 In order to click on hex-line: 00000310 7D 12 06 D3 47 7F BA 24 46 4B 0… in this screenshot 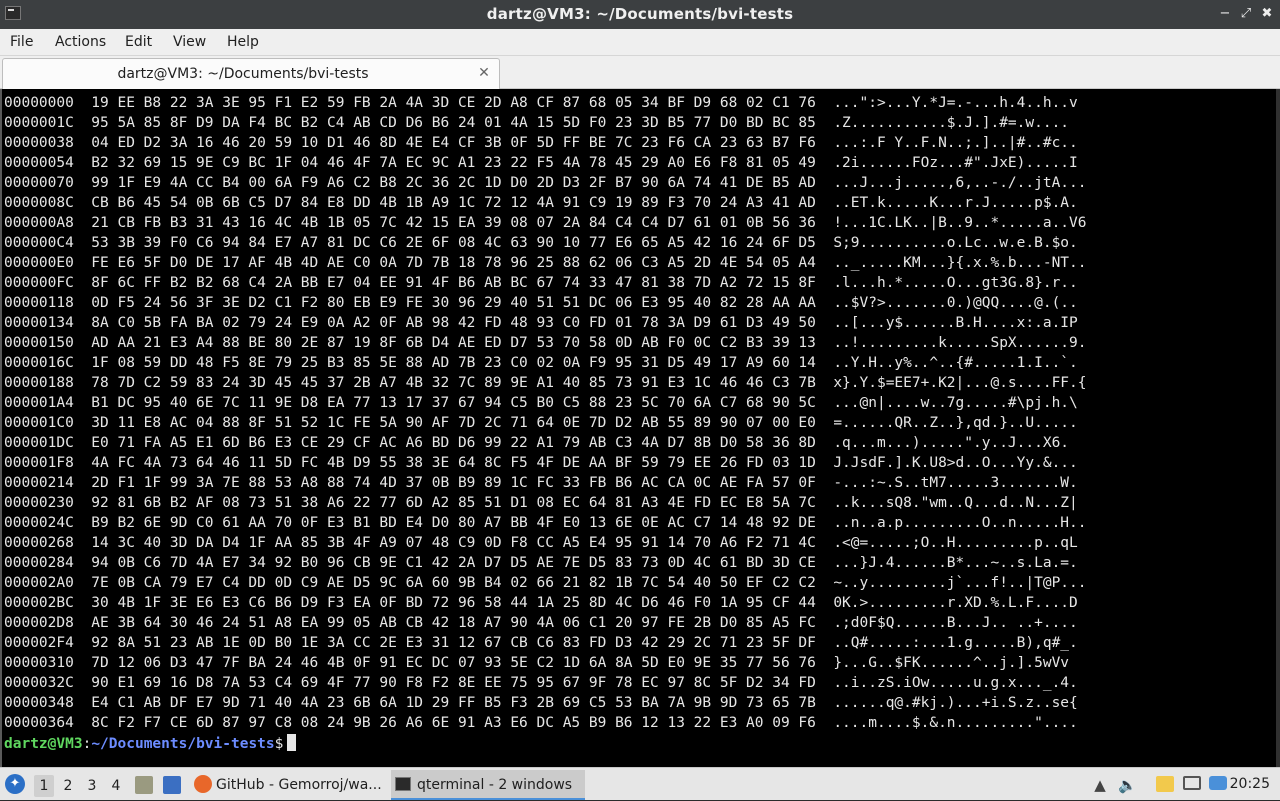, I will do `click(537, 663)`.